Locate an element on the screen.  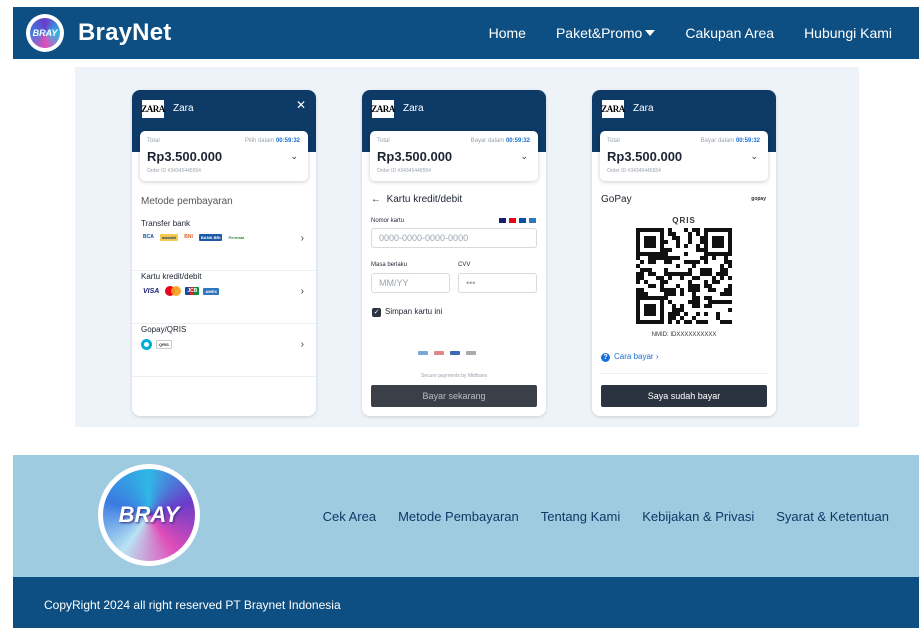
jcb-logo: JCB is located at coordinates (192, 291).